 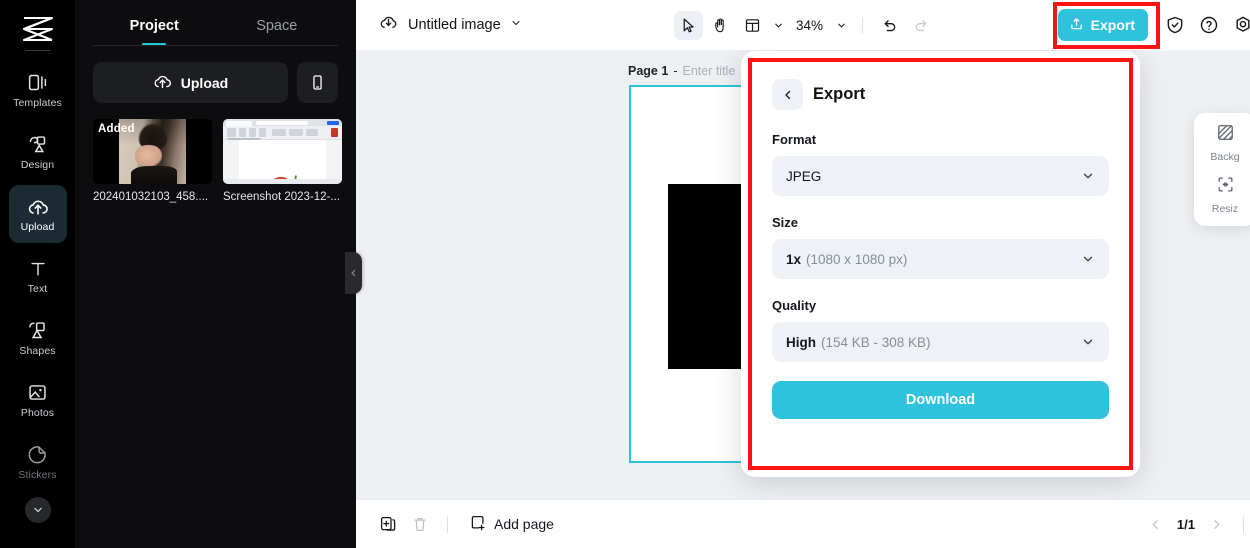 What do you see at coordinates (1156, 524) in the screenshot?
I see `prev-page-button` at bounding box center [1156, 524].